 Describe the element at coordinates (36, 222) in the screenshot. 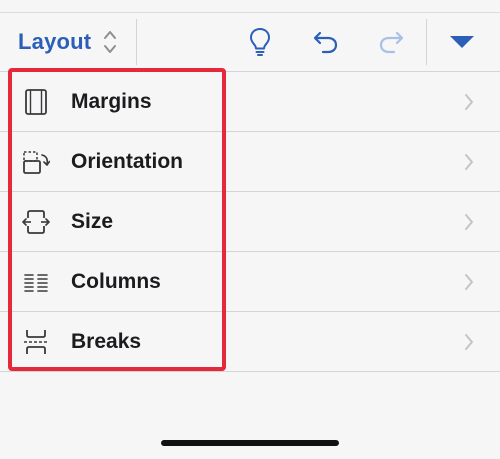

I see `size-icon` at that location.